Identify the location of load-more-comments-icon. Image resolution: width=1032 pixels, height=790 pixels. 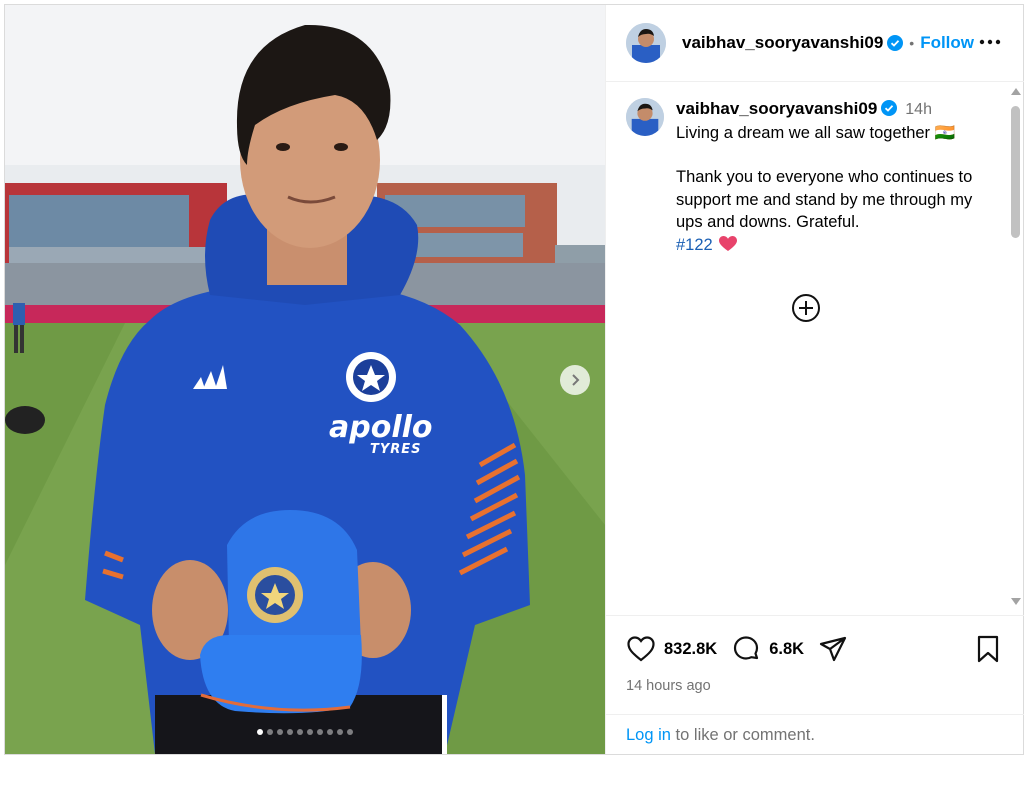
(806, 308).